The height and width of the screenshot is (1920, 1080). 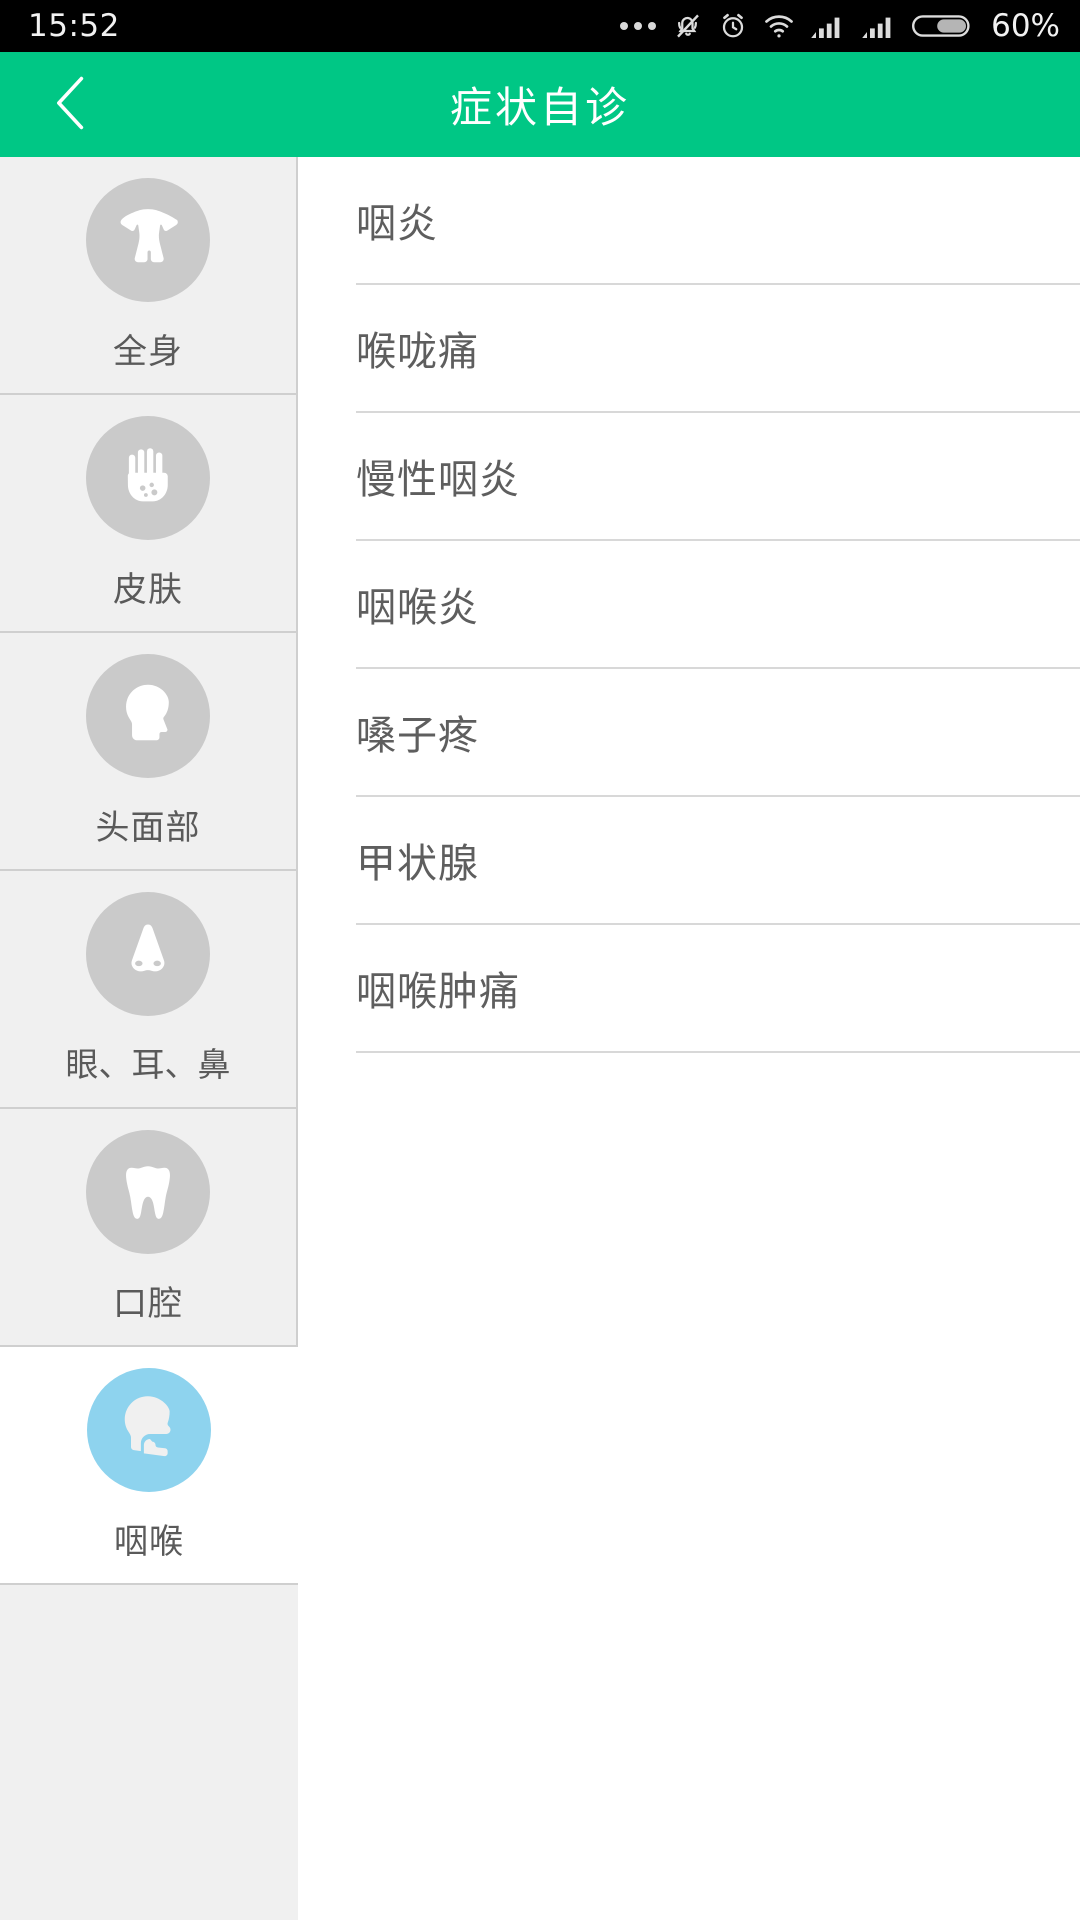 What do you see at coordinates (148, 1303) in the screenshot?
I see `sidebar-item-label: 口腔` at bounding box center [148, 1303].